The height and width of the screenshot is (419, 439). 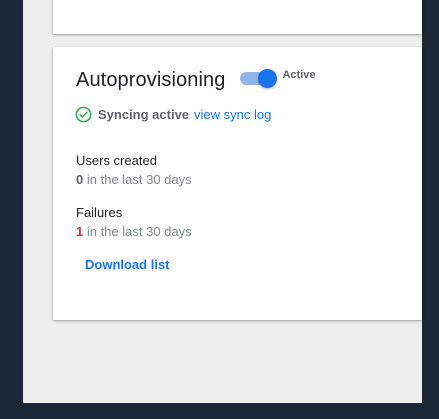 What do you see at coordinates (99, 212) in the screenshot?
I see `failures-label: Failures` at bounding box center [99, 212].